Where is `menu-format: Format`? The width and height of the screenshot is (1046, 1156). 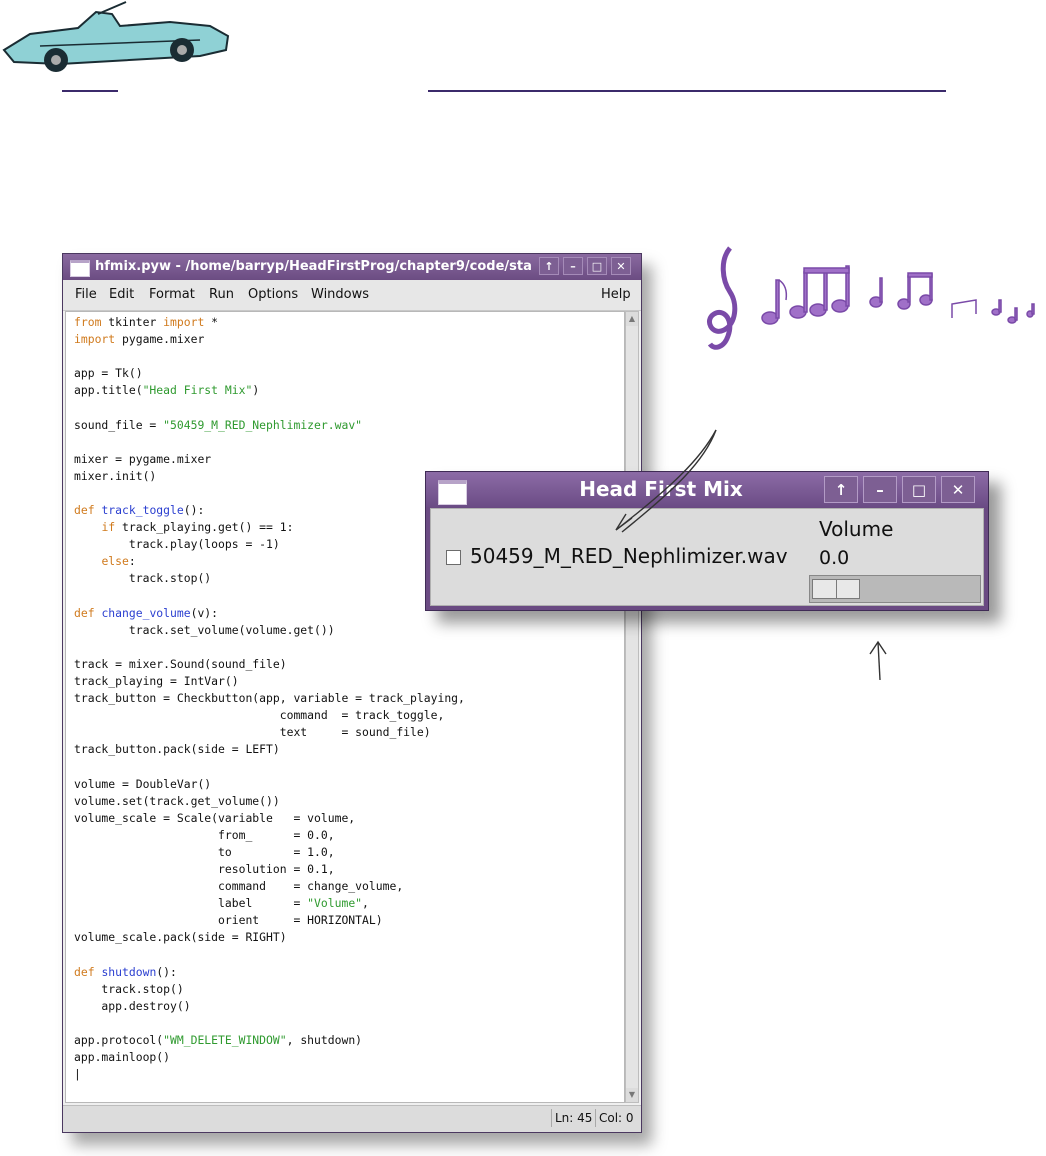
menu-format: Format is located at coordinates (172, 294).